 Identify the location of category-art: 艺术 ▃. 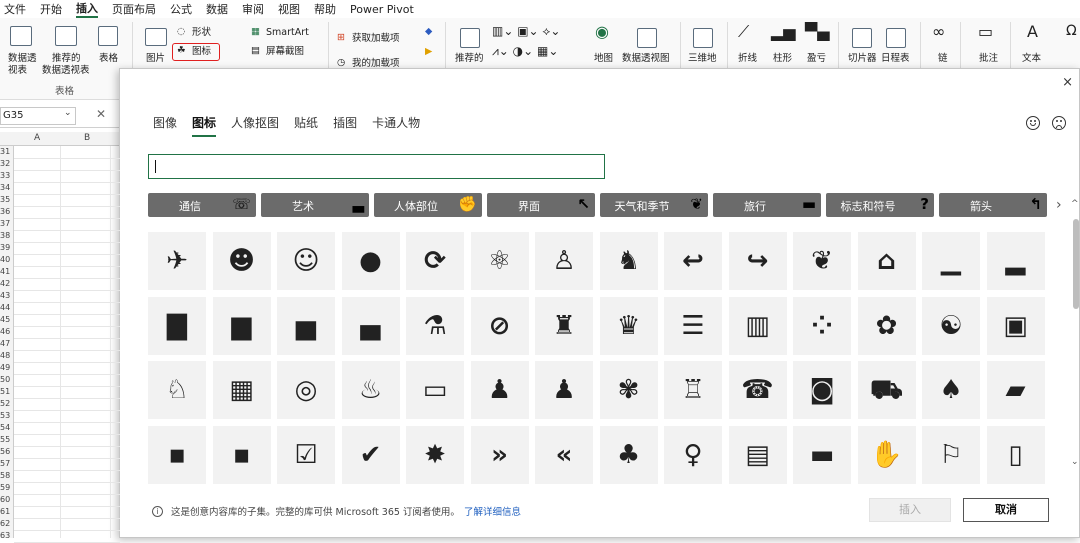
(315, 205).